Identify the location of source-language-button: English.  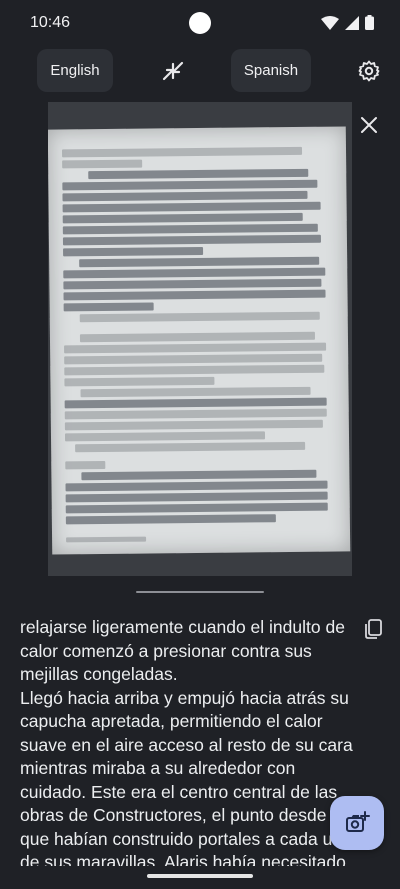
(75, 70).